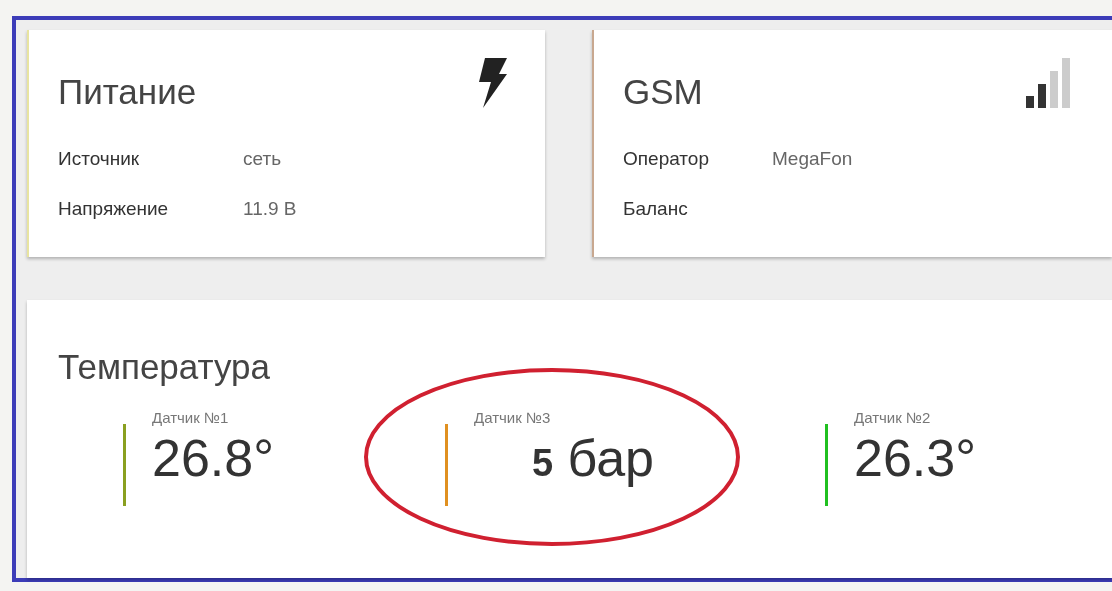  I want to click on field-label: Источник, so click(99, 159).